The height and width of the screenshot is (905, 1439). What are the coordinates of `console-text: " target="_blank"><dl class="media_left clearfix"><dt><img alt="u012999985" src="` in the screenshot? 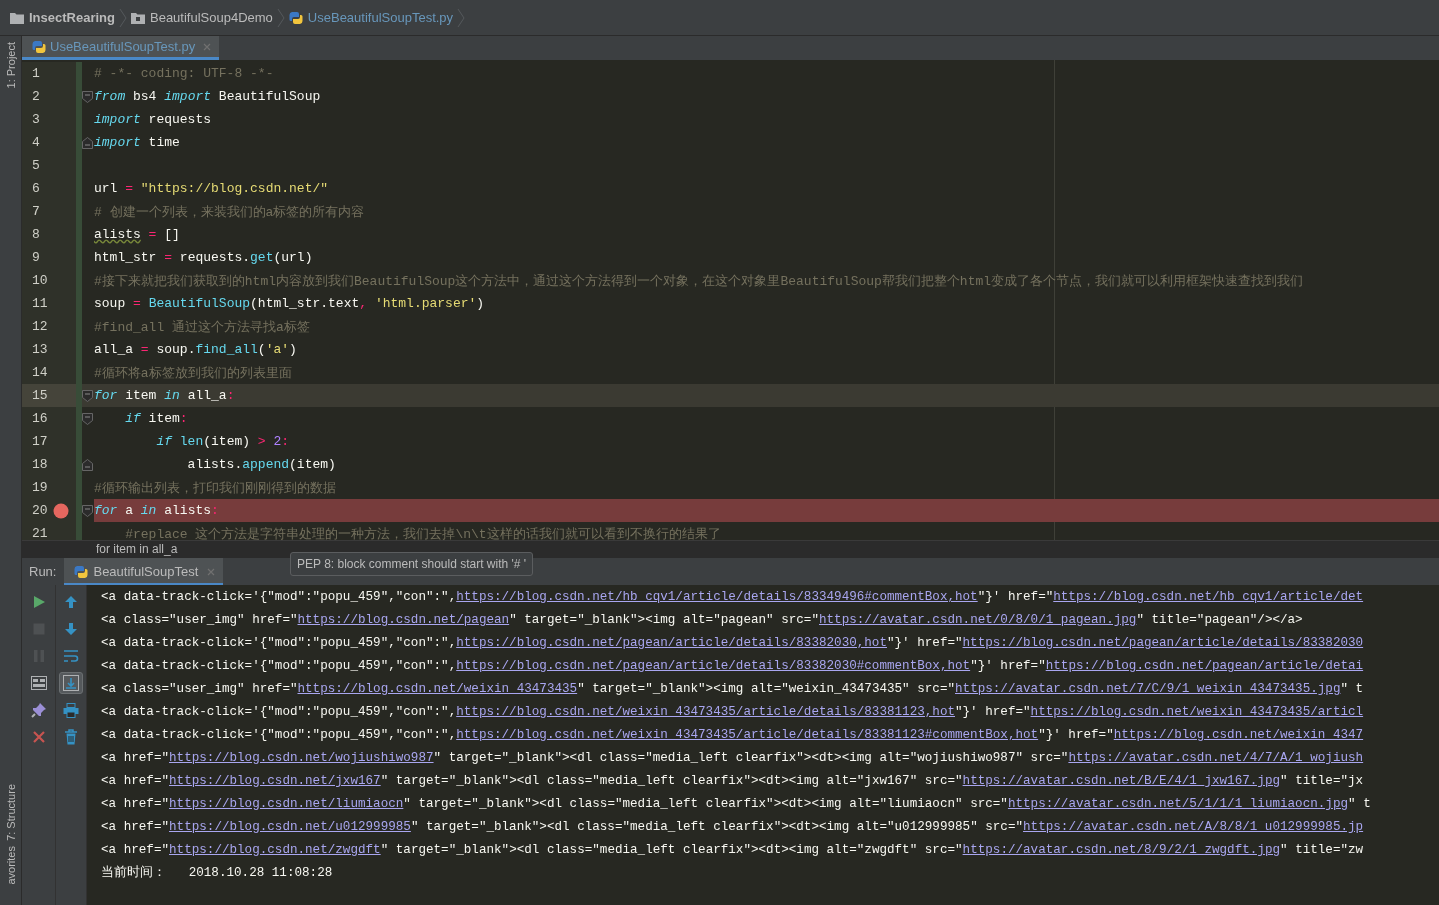 It's located at (717, 827).